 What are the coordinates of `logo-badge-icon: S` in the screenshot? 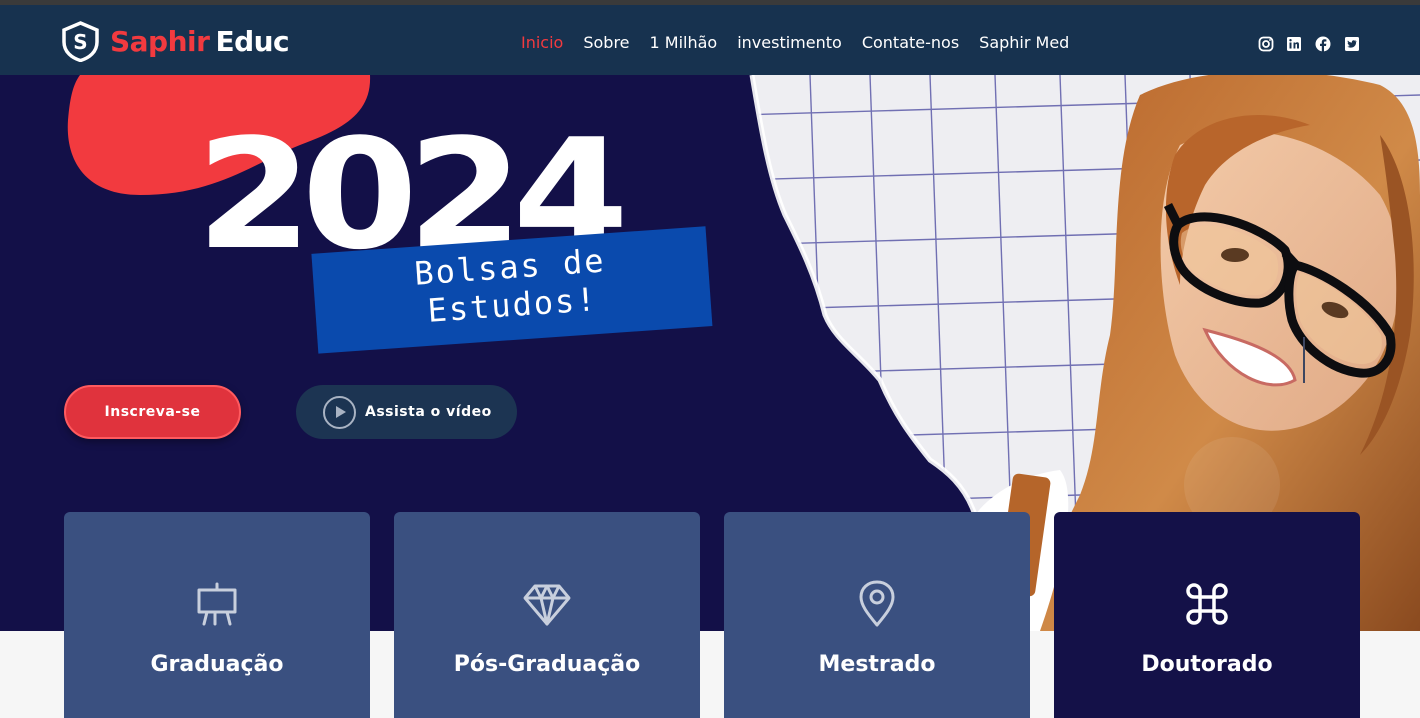 It's located at (80, 41).